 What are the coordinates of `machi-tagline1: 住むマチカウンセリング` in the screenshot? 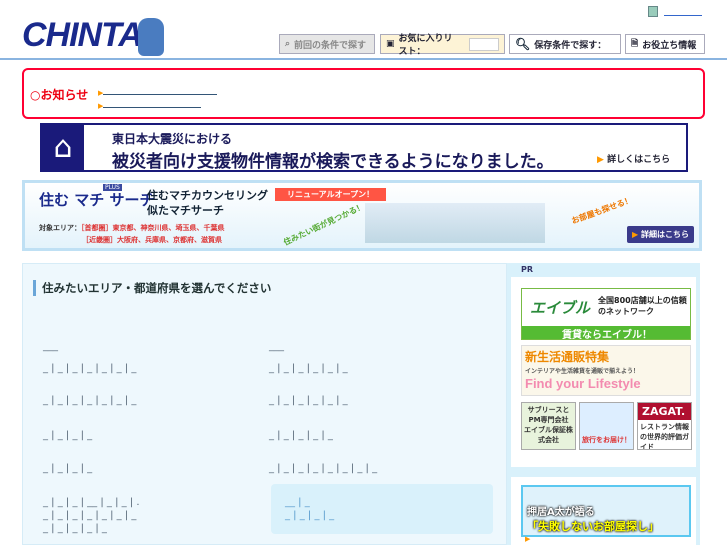 It's located at (207, 195).